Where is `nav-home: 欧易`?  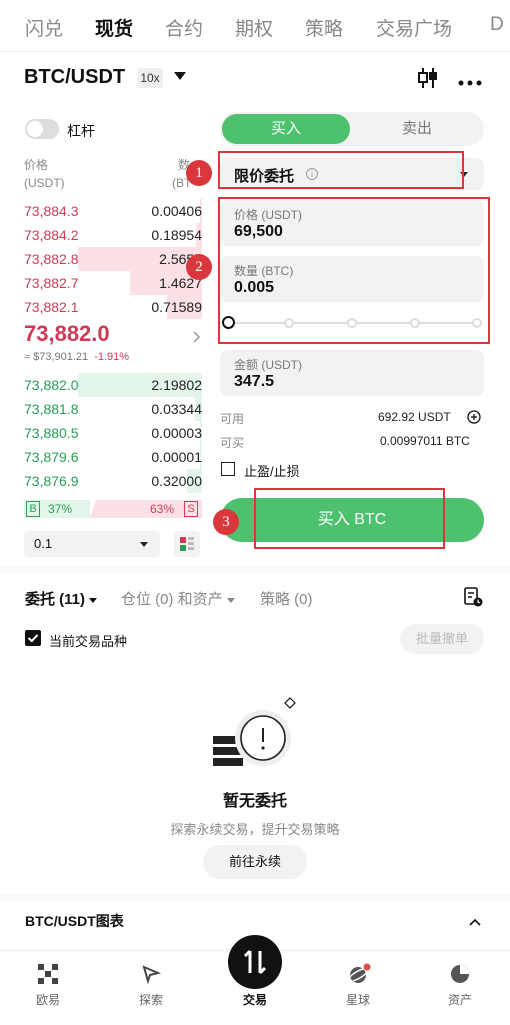 nav-home: 欧易 is located at coordinates (48, 999).